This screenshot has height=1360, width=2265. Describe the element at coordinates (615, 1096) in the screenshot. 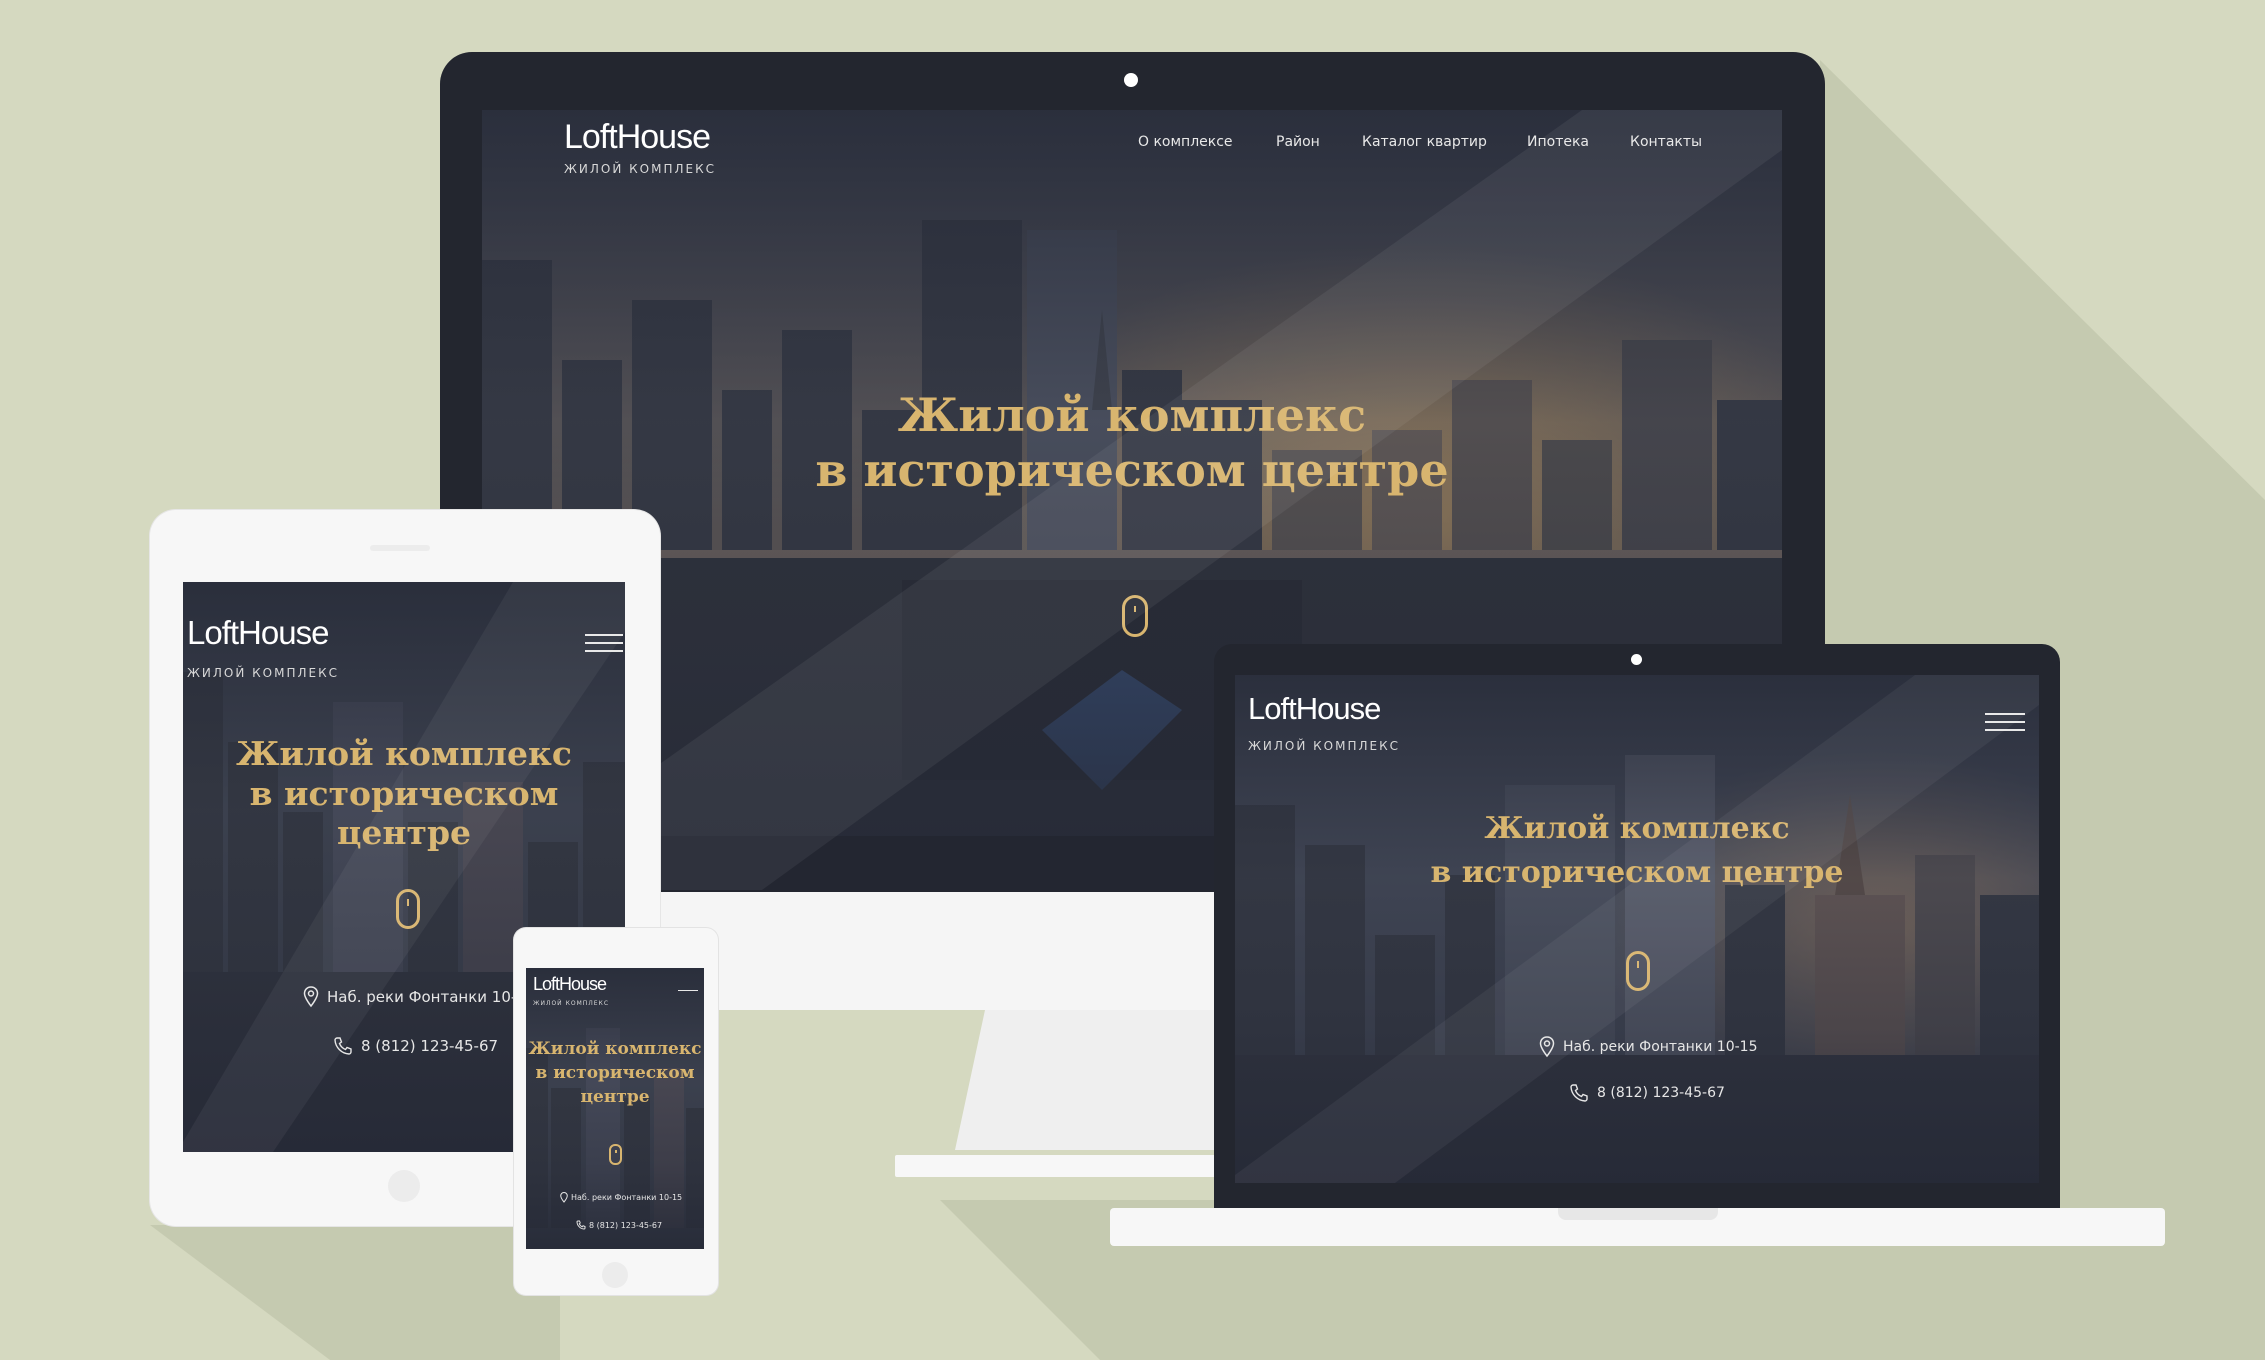

I see `hero-title-line-3: центре` at that location.